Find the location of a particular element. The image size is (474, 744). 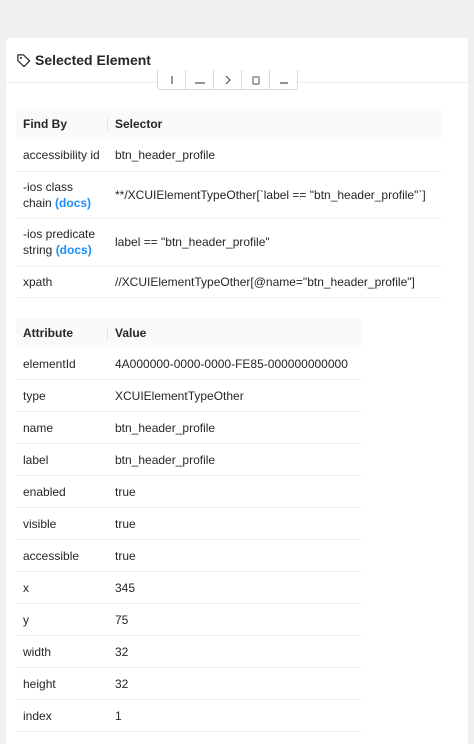

table-row: name btn_header_profile is located at coordinates (188, 427).